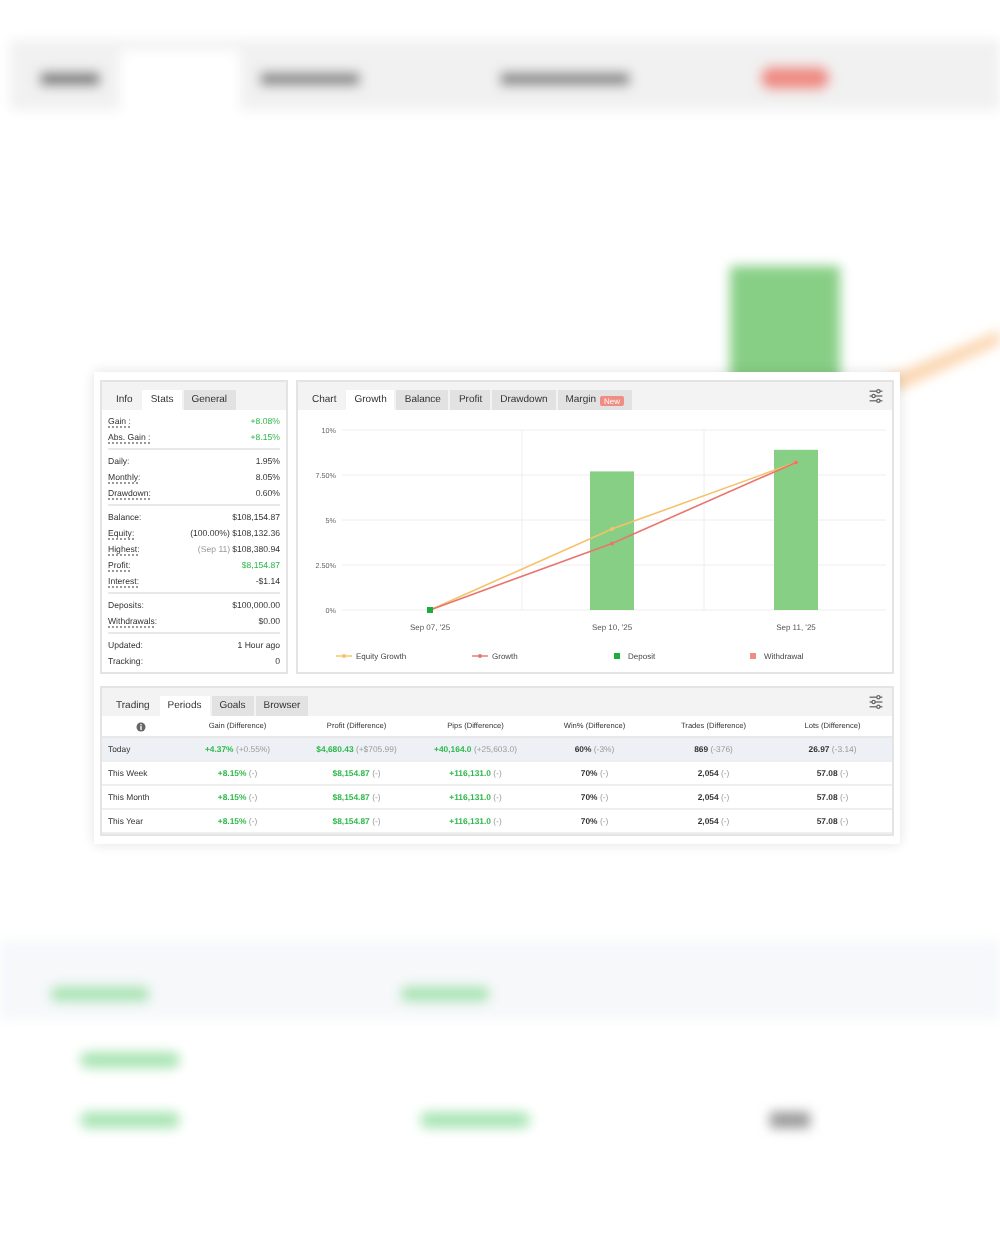 Image resolution: width=1000 pixels, height=1250 pixels. I want to click on chart-point, so click(430, 610).